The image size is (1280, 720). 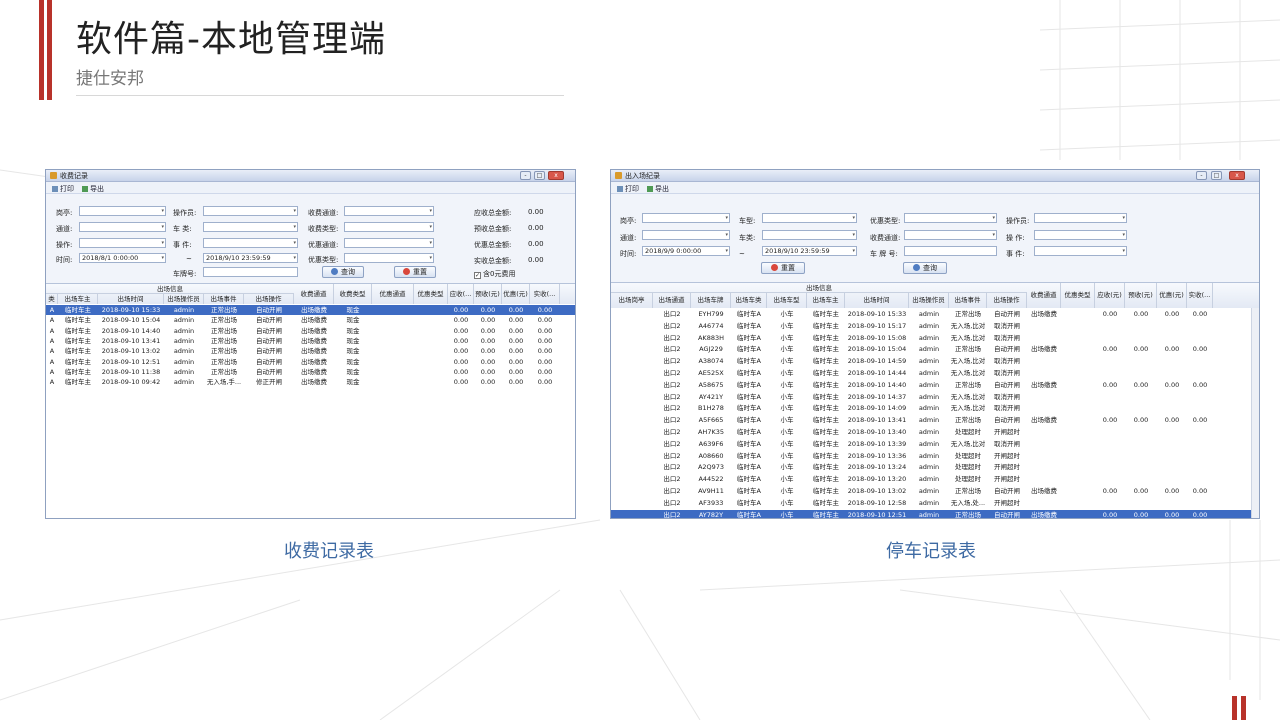 What do you see at coordinates (122, 258) in the screenshot?
I see `time-from-picker: 2018/8/1 0:00:00 ▾` at bounding box center [122, 258].